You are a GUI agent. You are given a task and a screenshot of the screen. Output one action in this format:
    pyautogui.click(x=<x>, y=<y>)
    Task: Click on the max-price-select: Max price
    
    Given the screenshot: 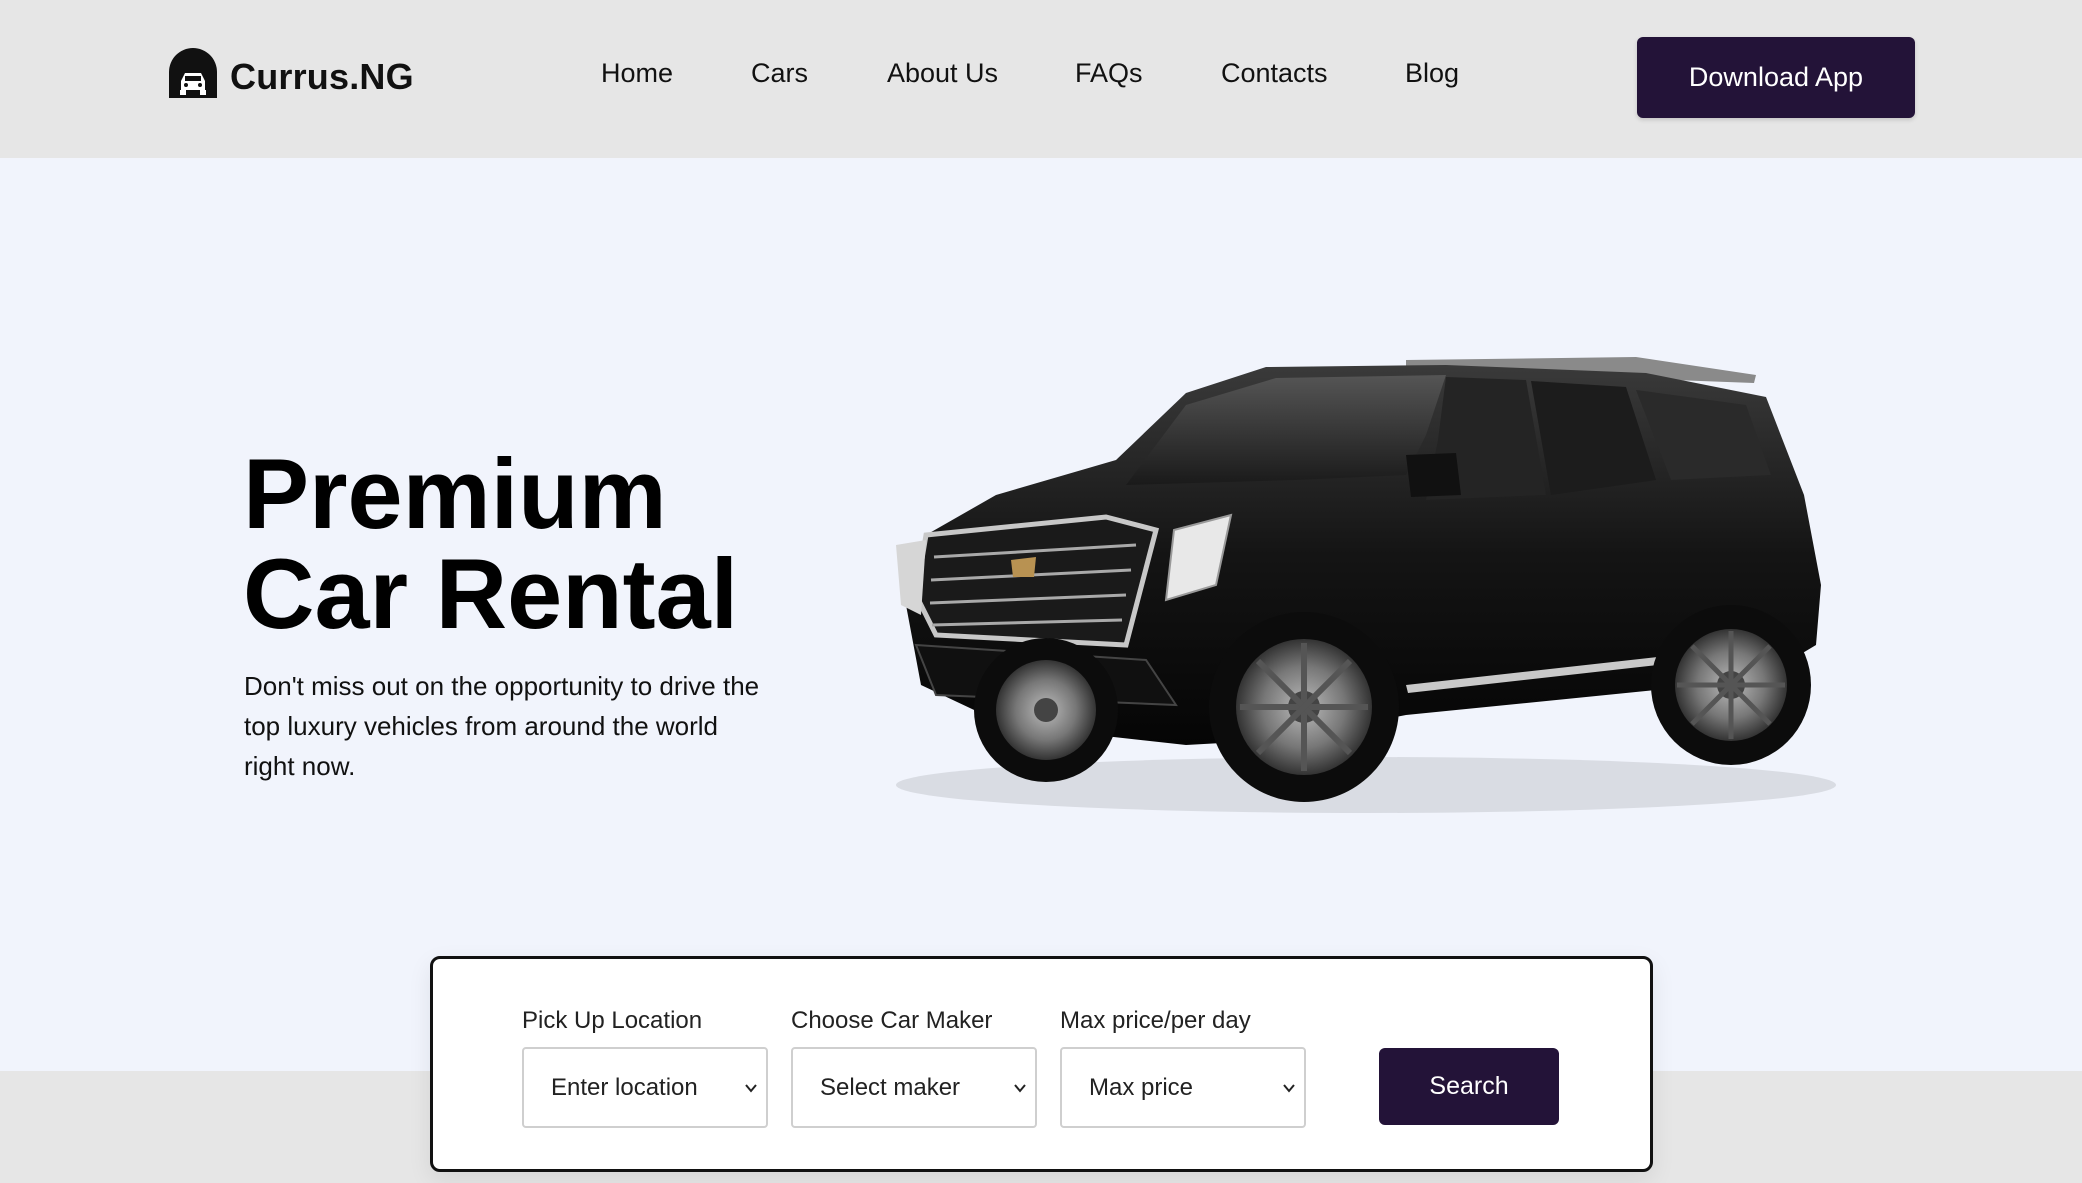 What is the action you would take?
    pyautogui.click(x=1183, y=1087)
    